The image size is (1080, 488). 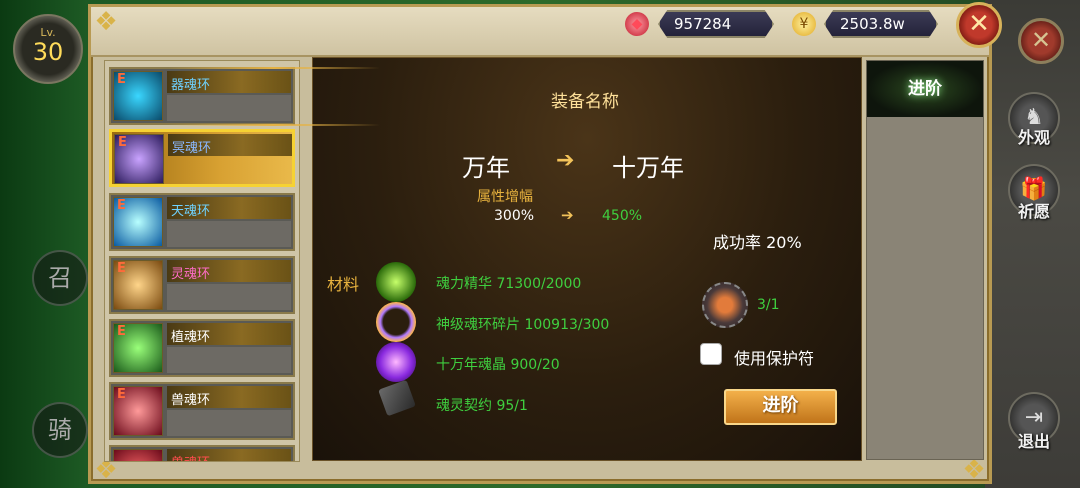 What do you see at coordinates (48, 52) in the screenshot?
I see `player-level: 30` at bounding box center [48, 52].